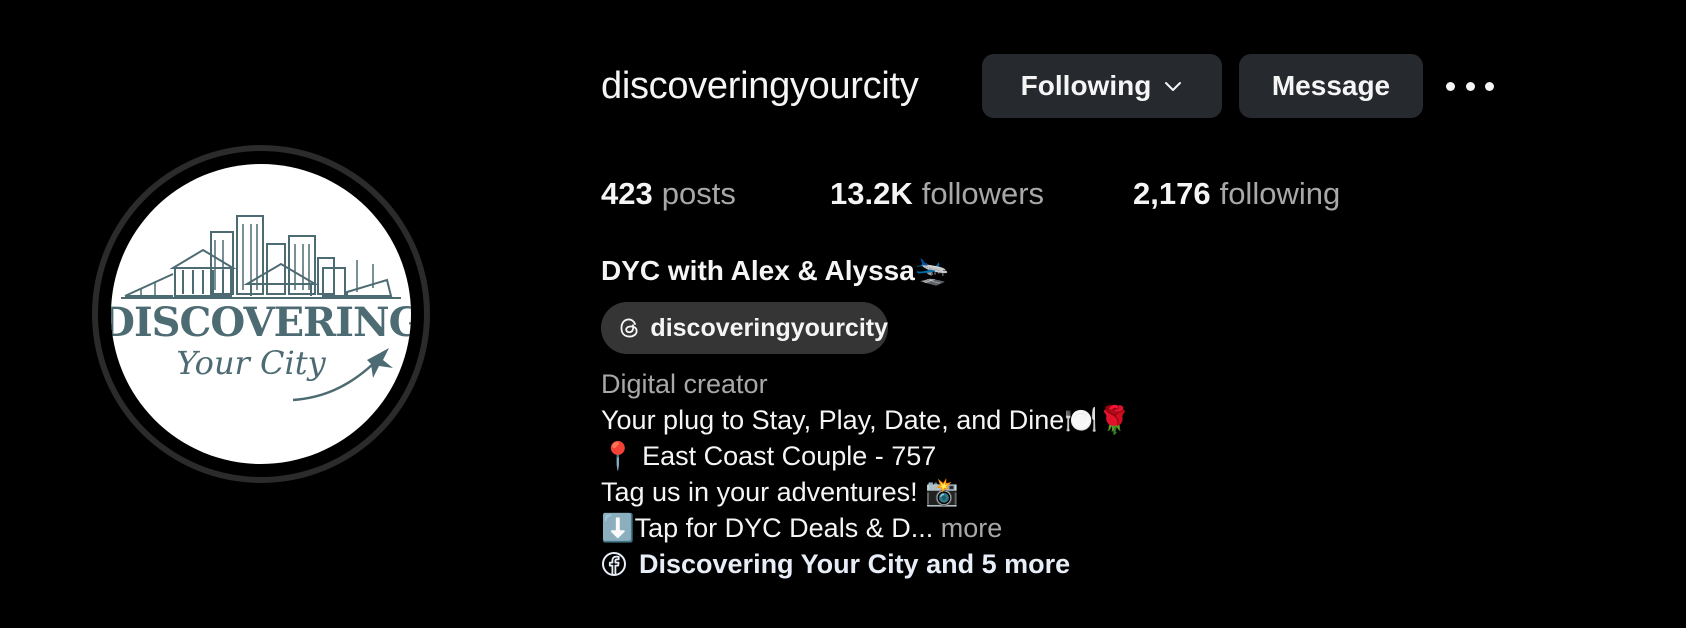 The width and height of the screenshot is (1686, 628). I want to click on more-horizontal-icon, so click(1470, 86).